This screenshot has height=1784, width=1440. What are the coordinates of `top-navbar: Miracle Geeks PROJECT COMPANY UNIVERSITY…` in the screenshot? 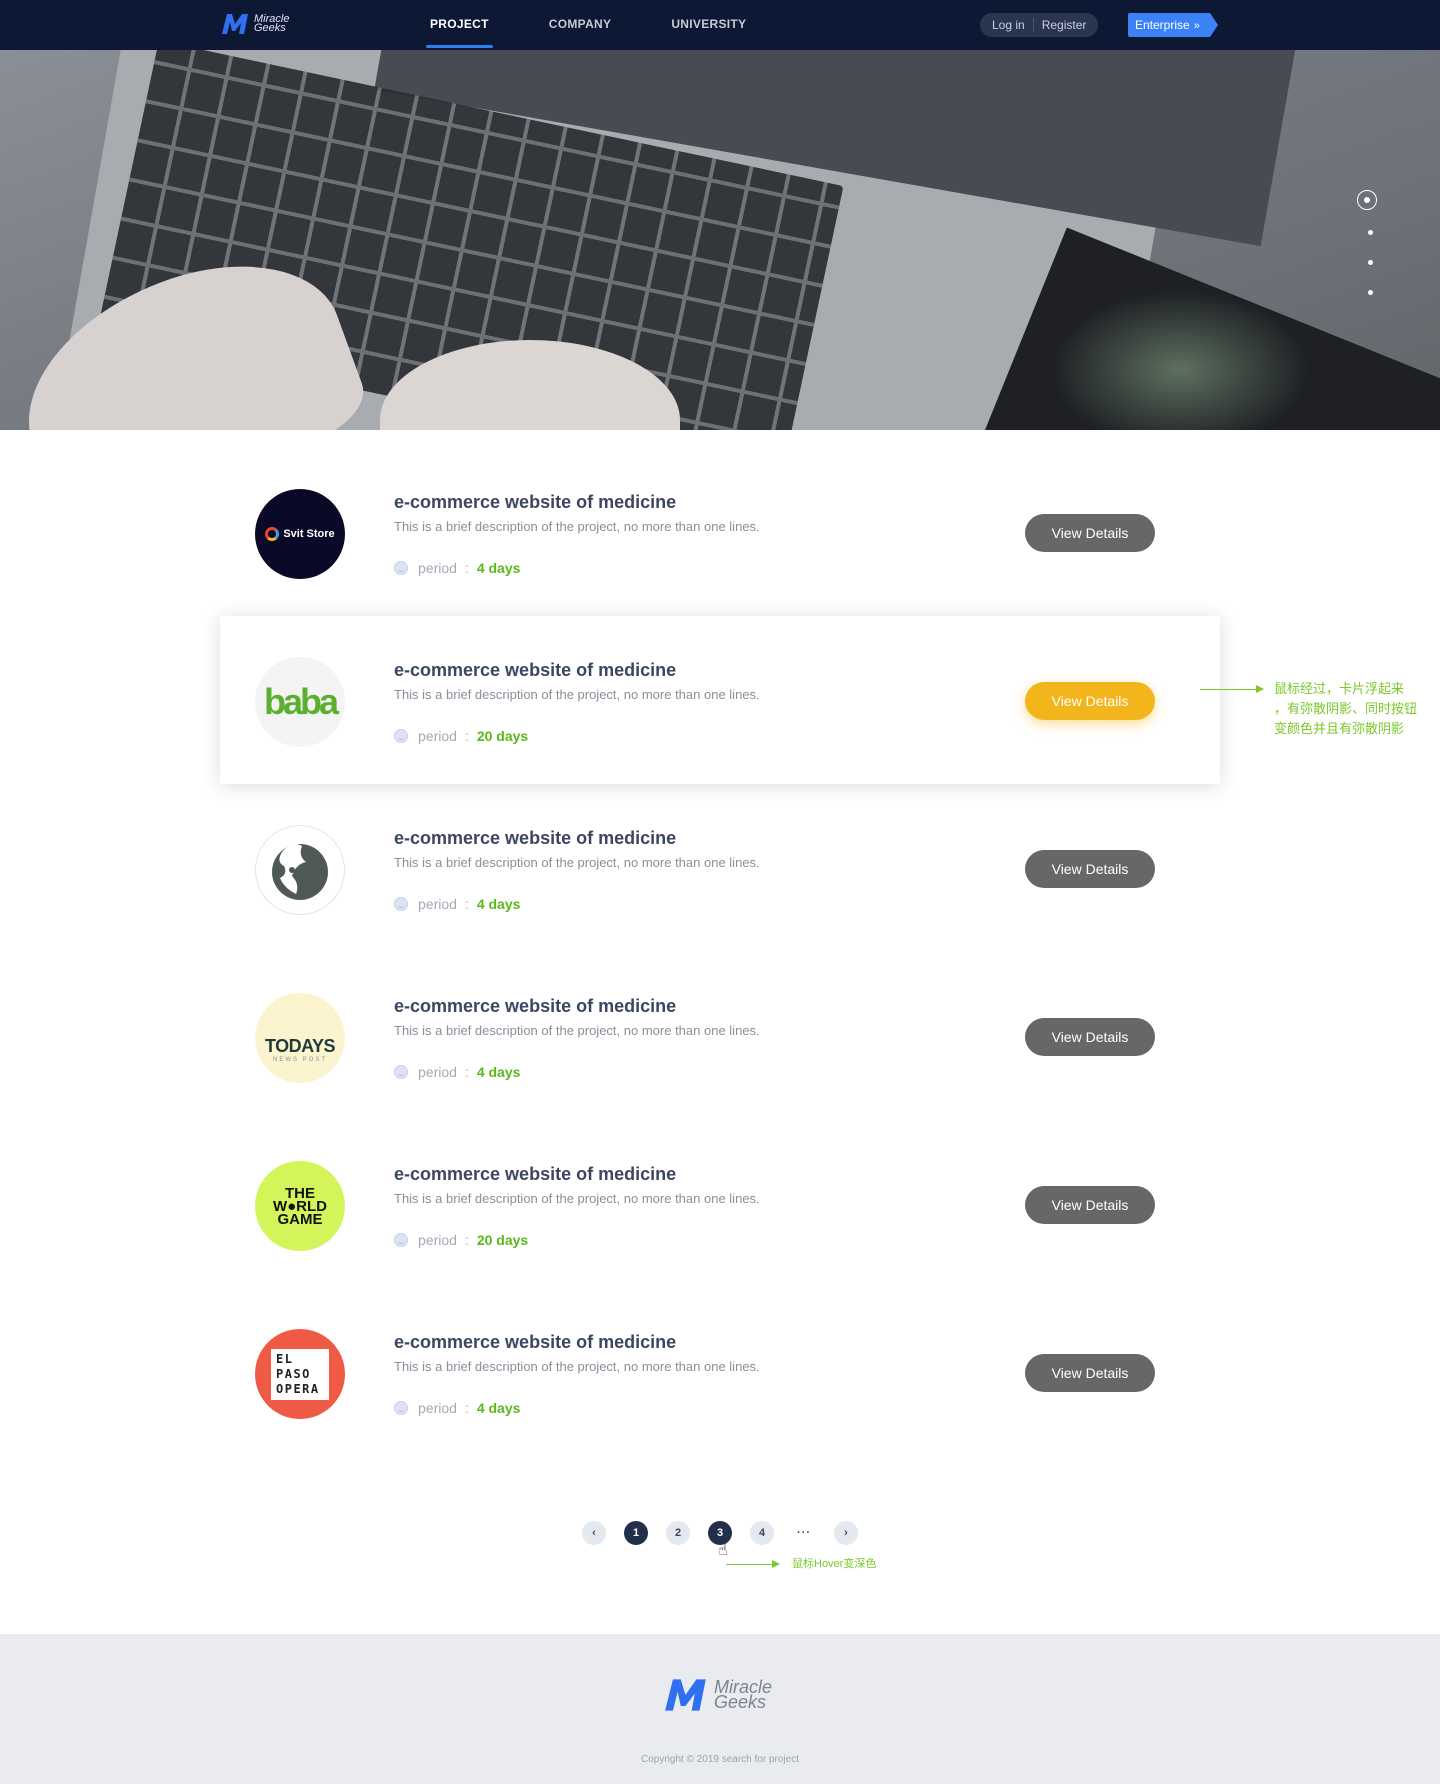 It's located at (720, 25).